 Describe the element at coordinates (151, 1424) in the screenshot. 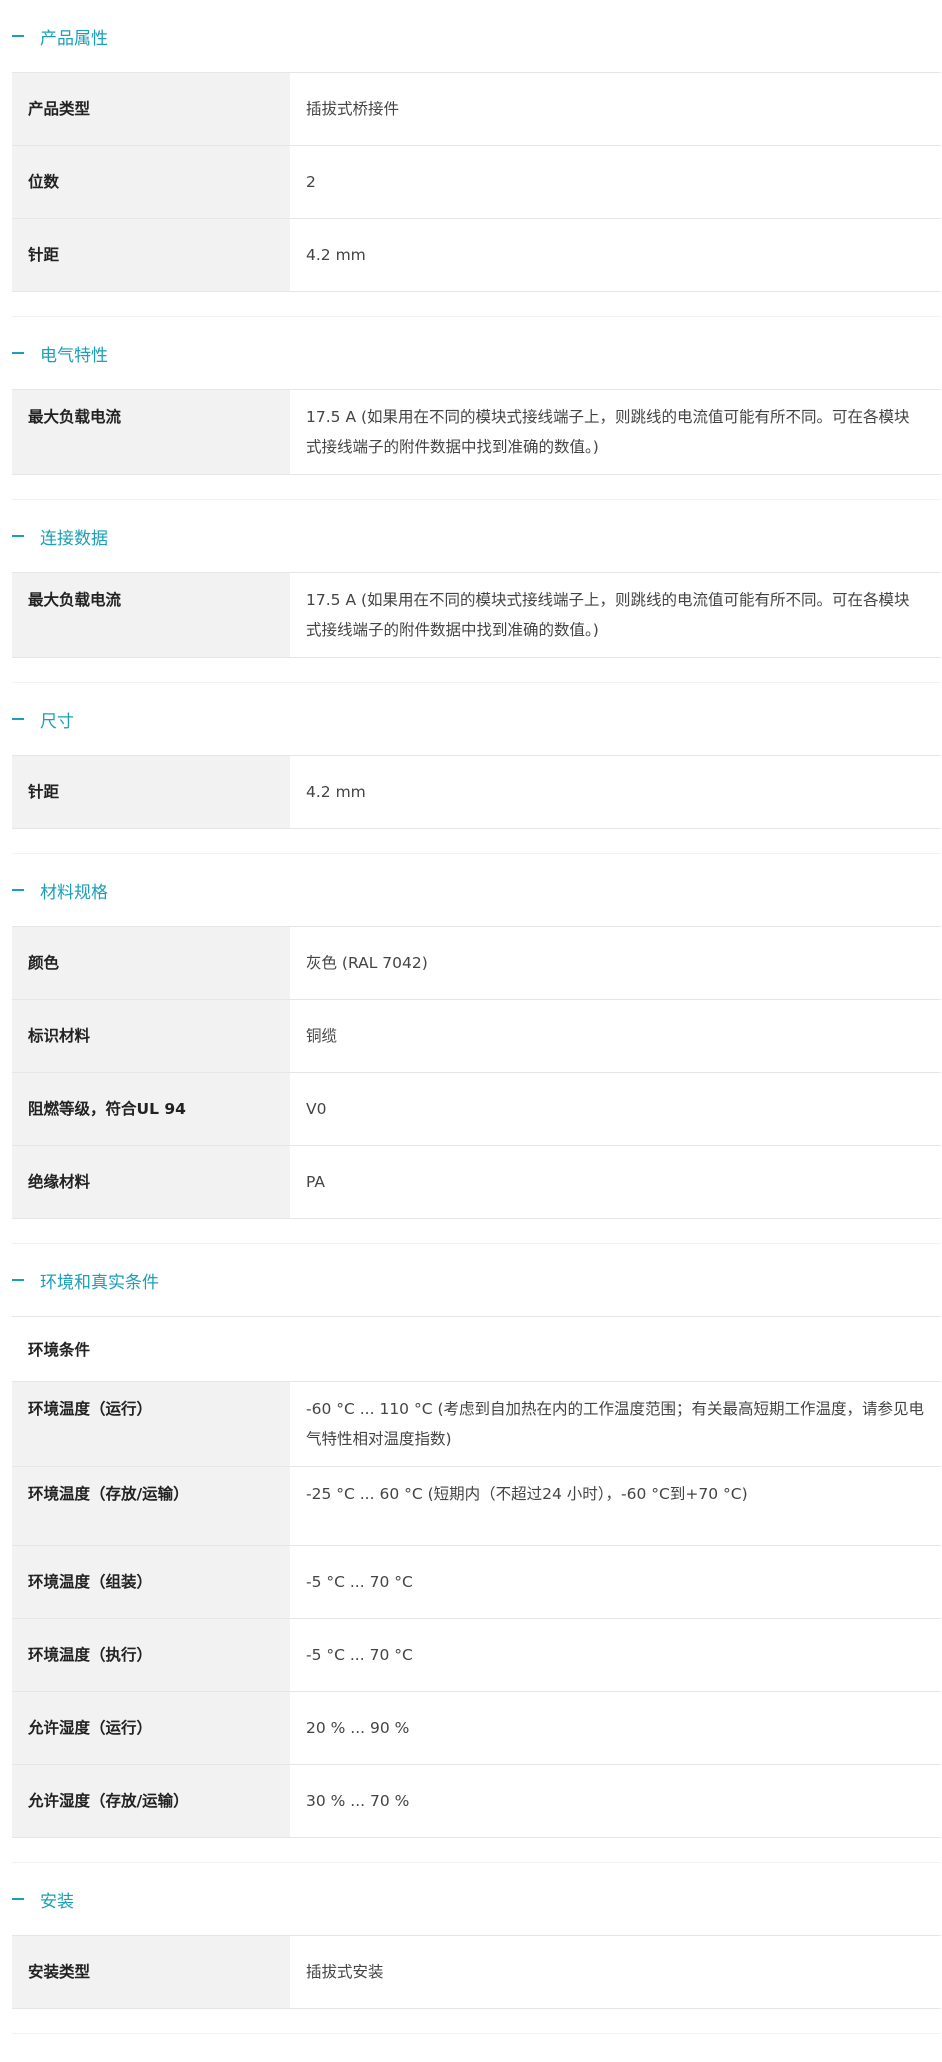

I see `row-label: 环境温度（运行）` at that location.